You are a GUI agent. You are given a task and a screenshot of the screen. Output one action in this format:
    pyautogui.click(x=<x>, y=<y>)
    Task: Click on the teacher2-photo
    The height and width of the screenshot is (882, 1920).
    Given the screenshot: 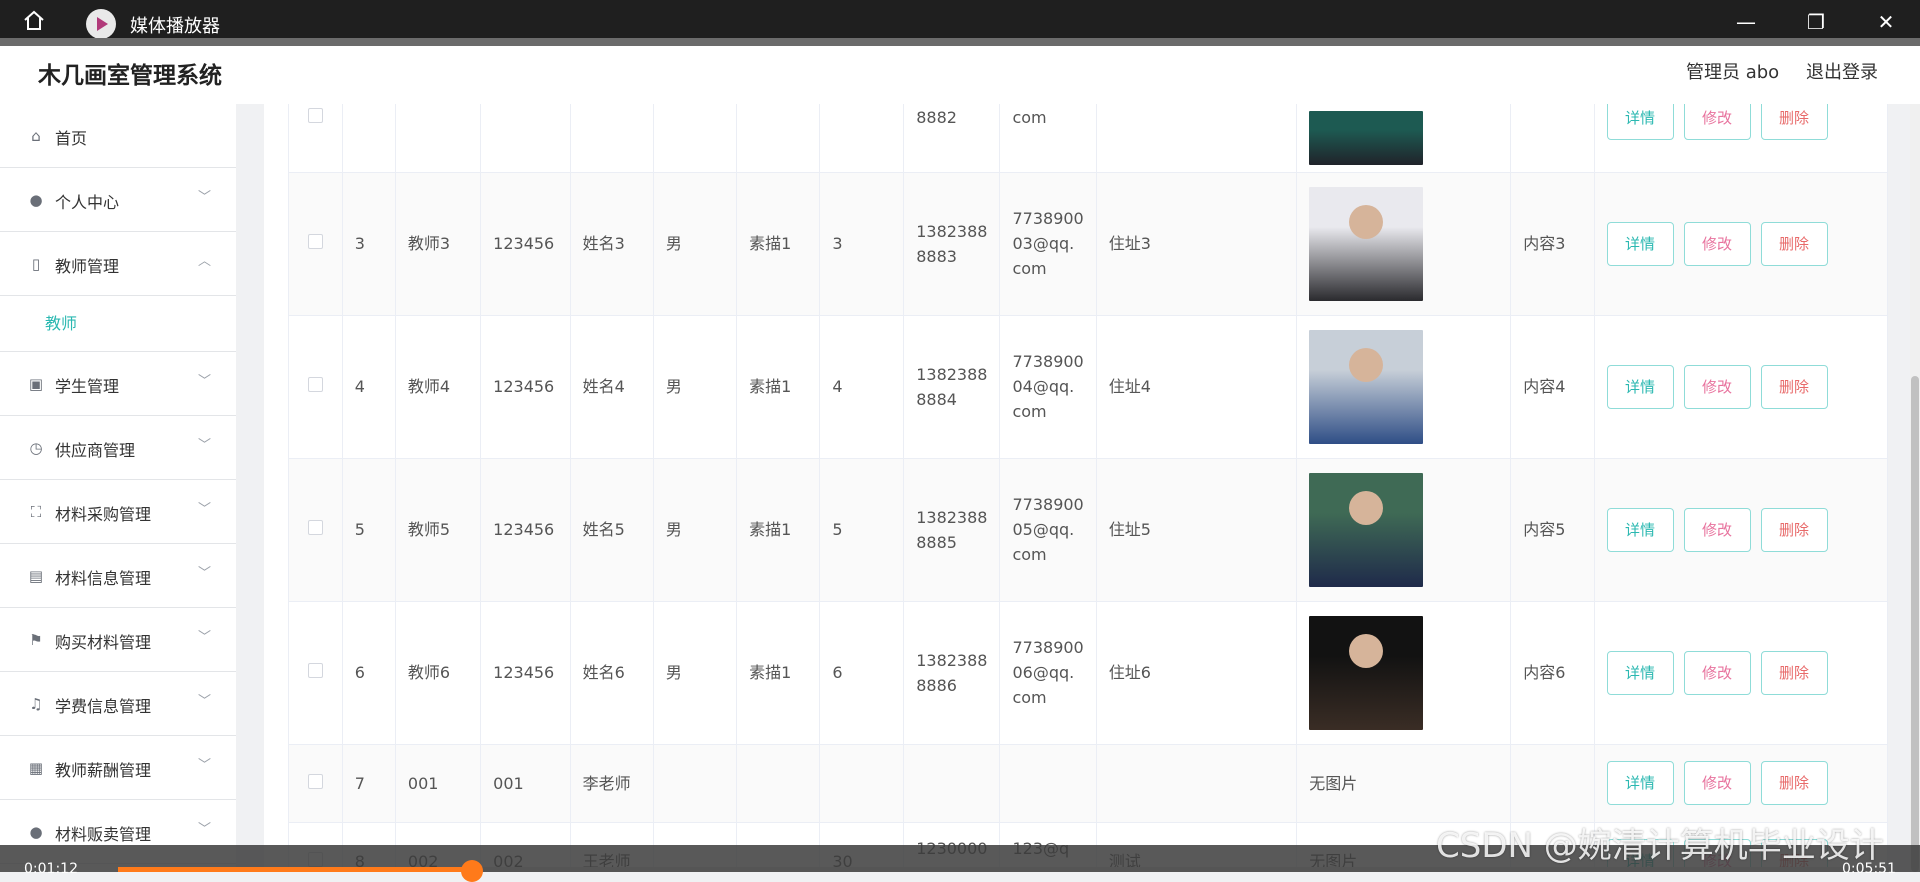 What is the action you would take?
    pyautogui.click(x=1366, y=137)
    